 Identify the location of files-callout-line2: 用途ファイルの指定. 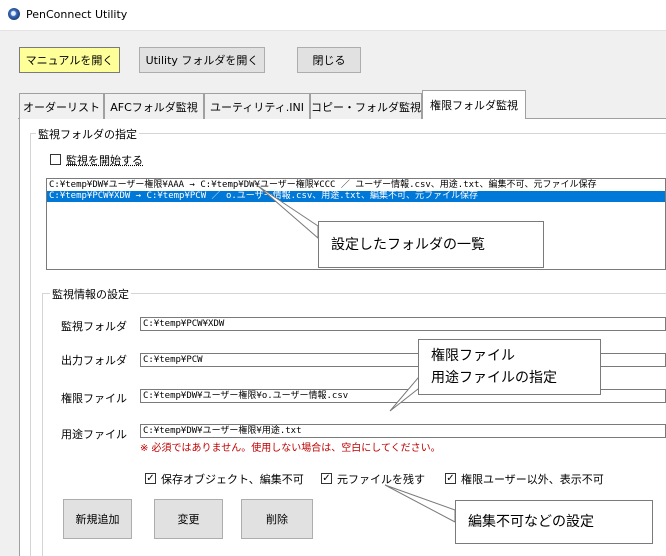
(494, 378).